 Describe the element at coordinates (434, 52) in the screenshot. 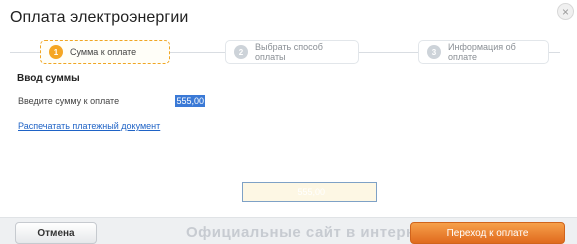

I see `step-number: 3` at that location.